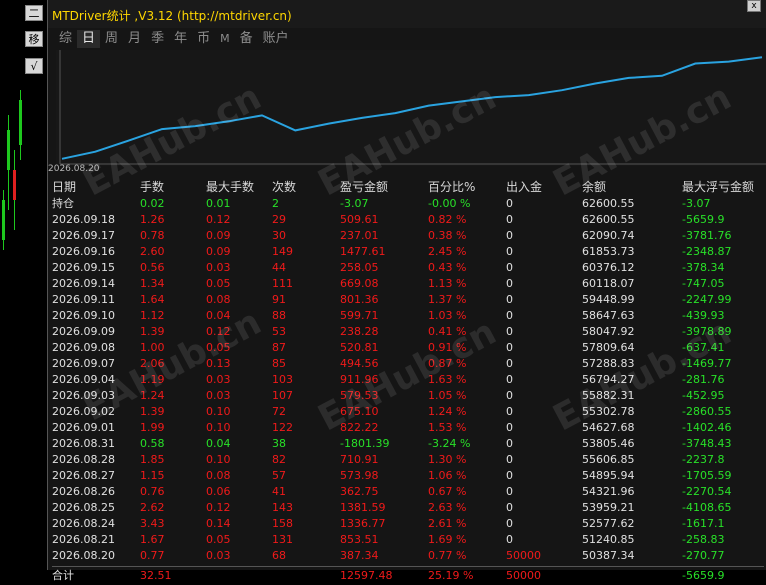 The height and width of the screenshot is (585, 766). What do you see at coordinates (363, 523) in the screenshot?
I see `cell-pl: 1336.77` at bounding box center [363, 523].